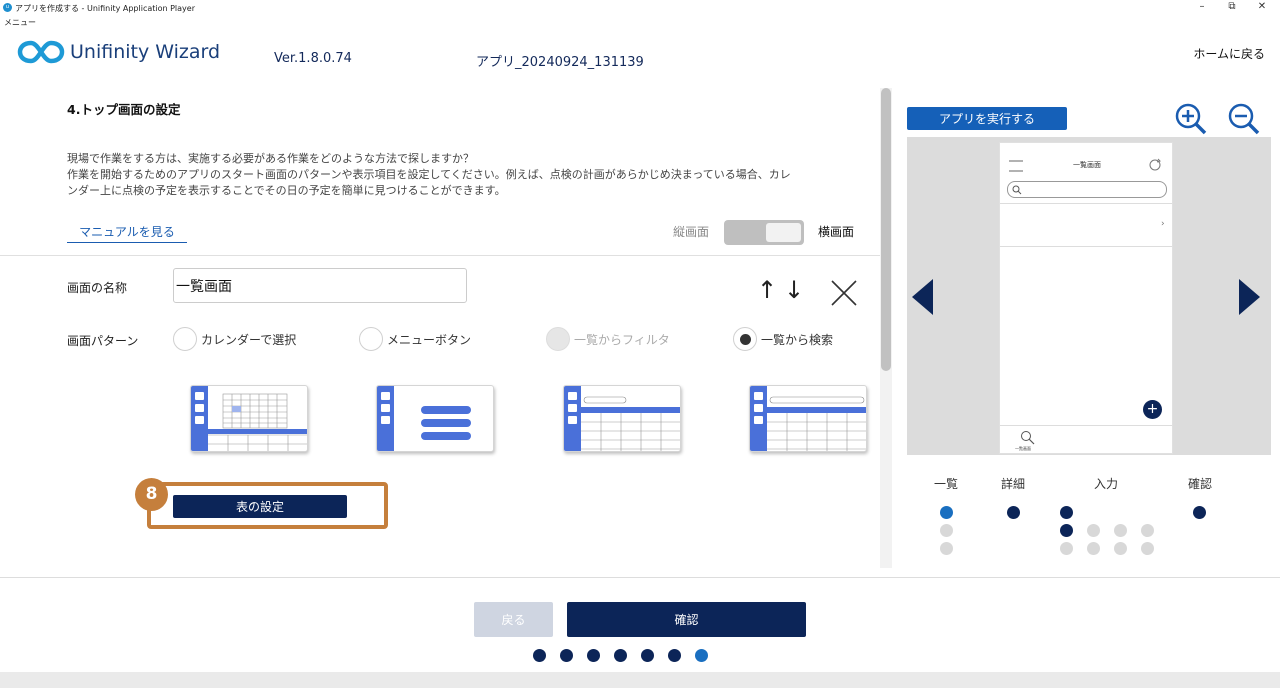  What do you see at coordinates (1191, 119) in the screenshot?
I see `zoom-in-icon` at bounding box center [1191, 119].